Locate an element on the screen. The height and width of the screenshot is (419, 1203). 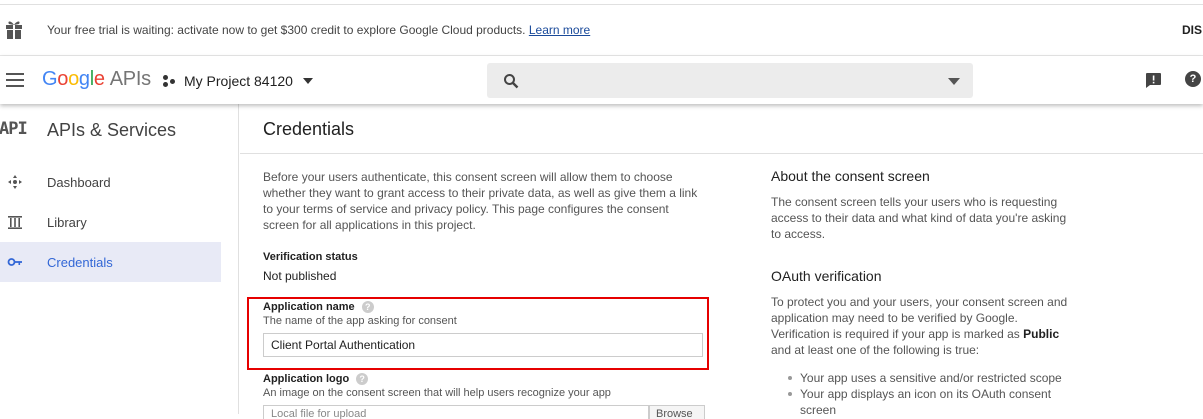
gift-icon is located at coordinates (14, 30).